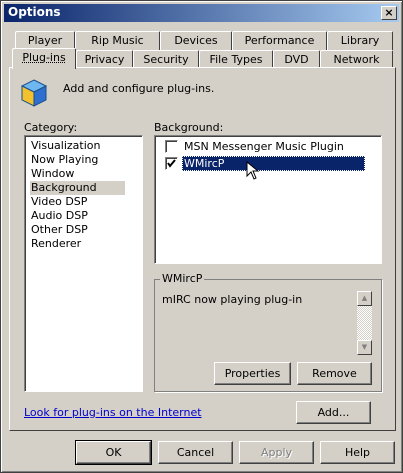 The height and width of the screenshot is (473, 403). I want to click on close-icon: ×, so click(389, 13).